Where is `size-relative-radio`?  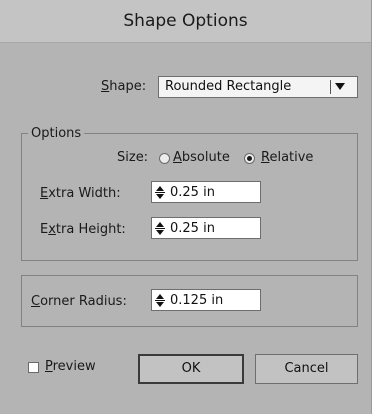
size-relative-radio is located at coordinates (249, 158).